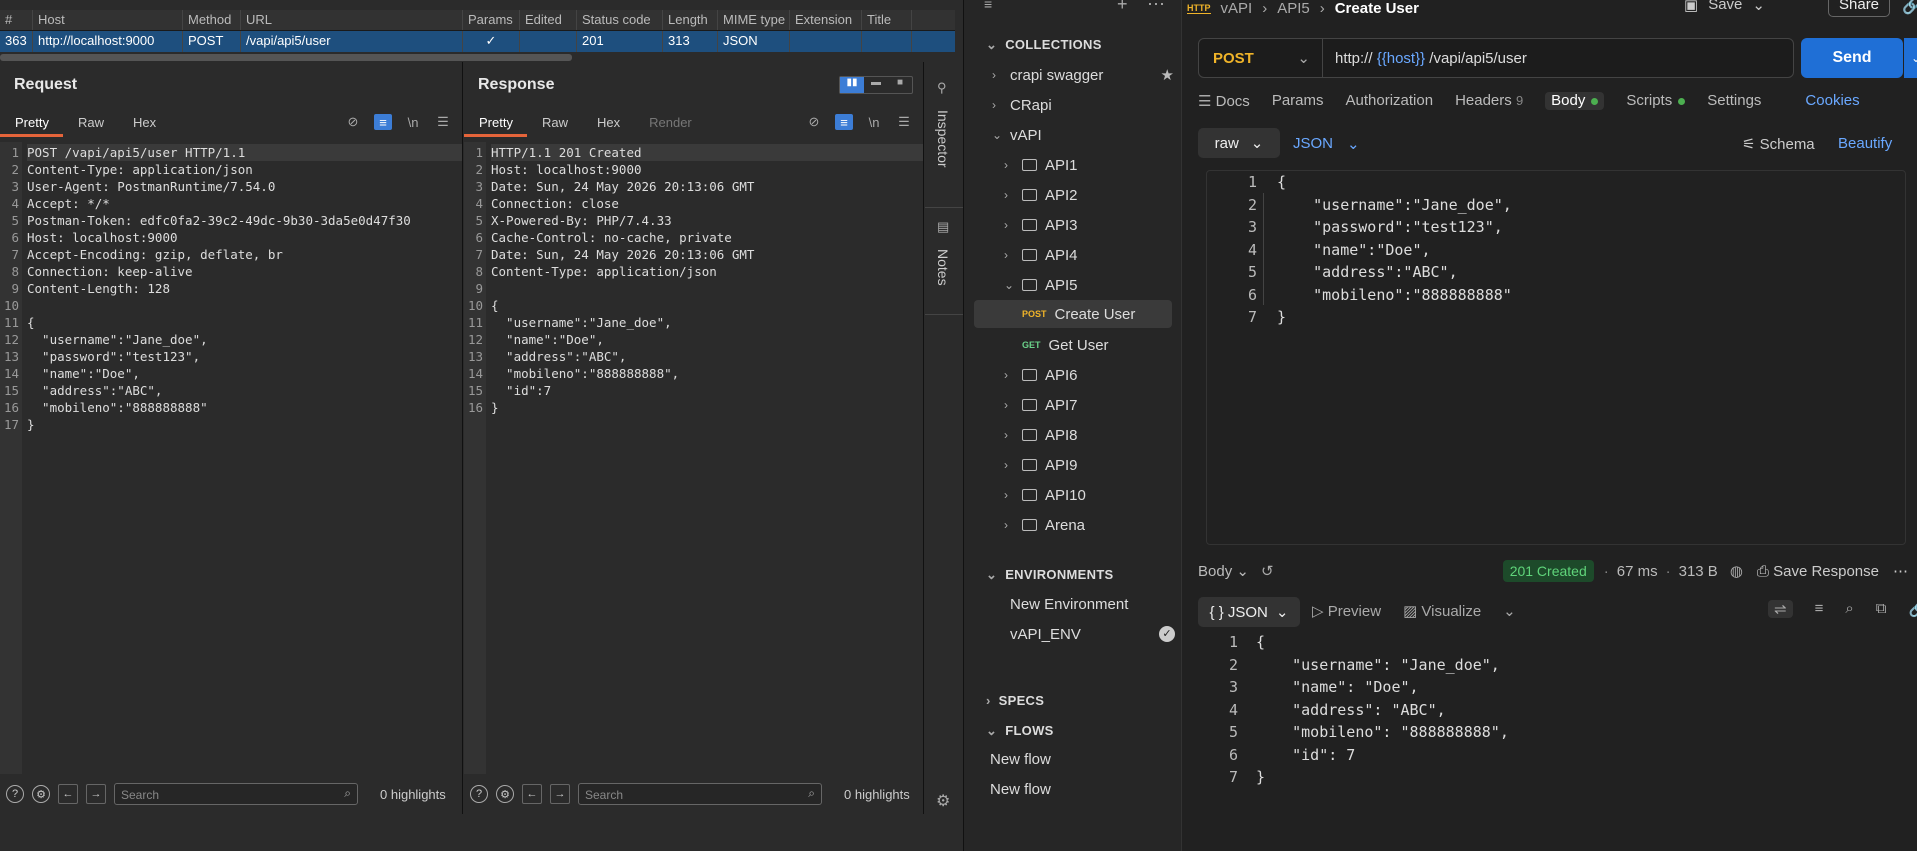 The image size is (1917, 851). I want to click on env-vapi: vAPI_ENV ✓, so click(1092, 634).